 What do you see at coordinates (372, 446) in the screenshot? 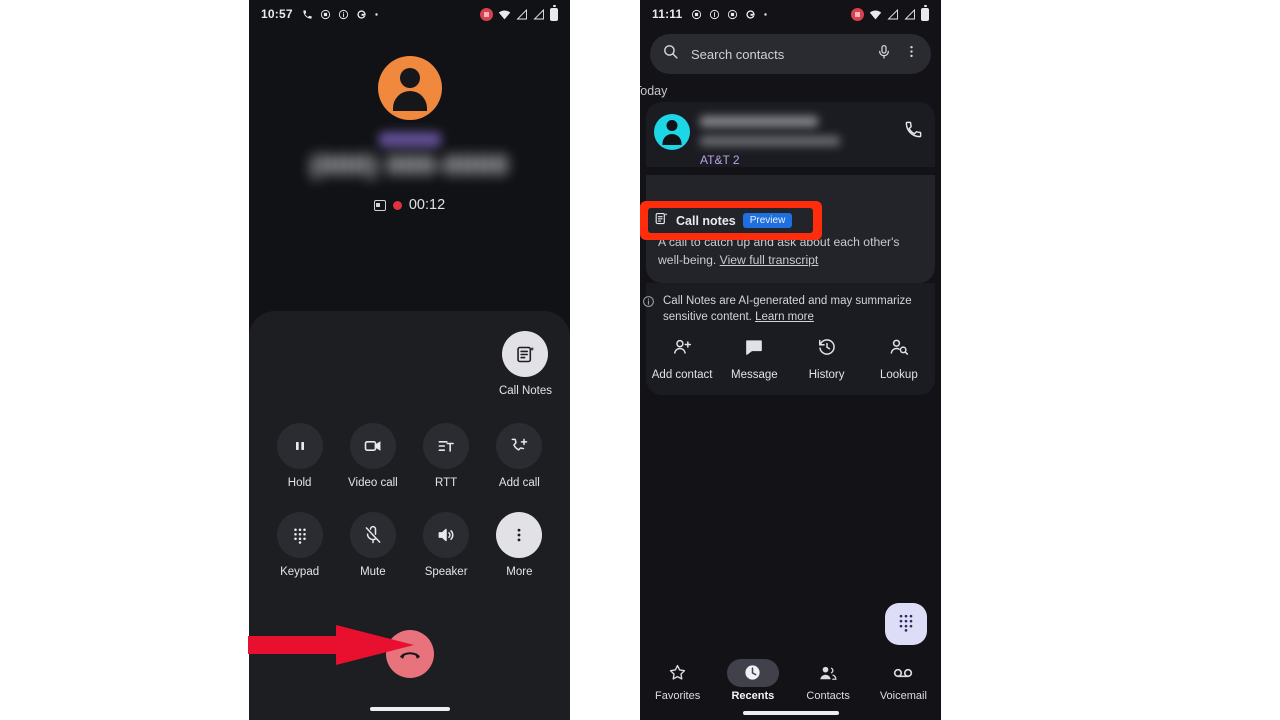
I see `video-camera-icon` at bounding box center [372, 446].